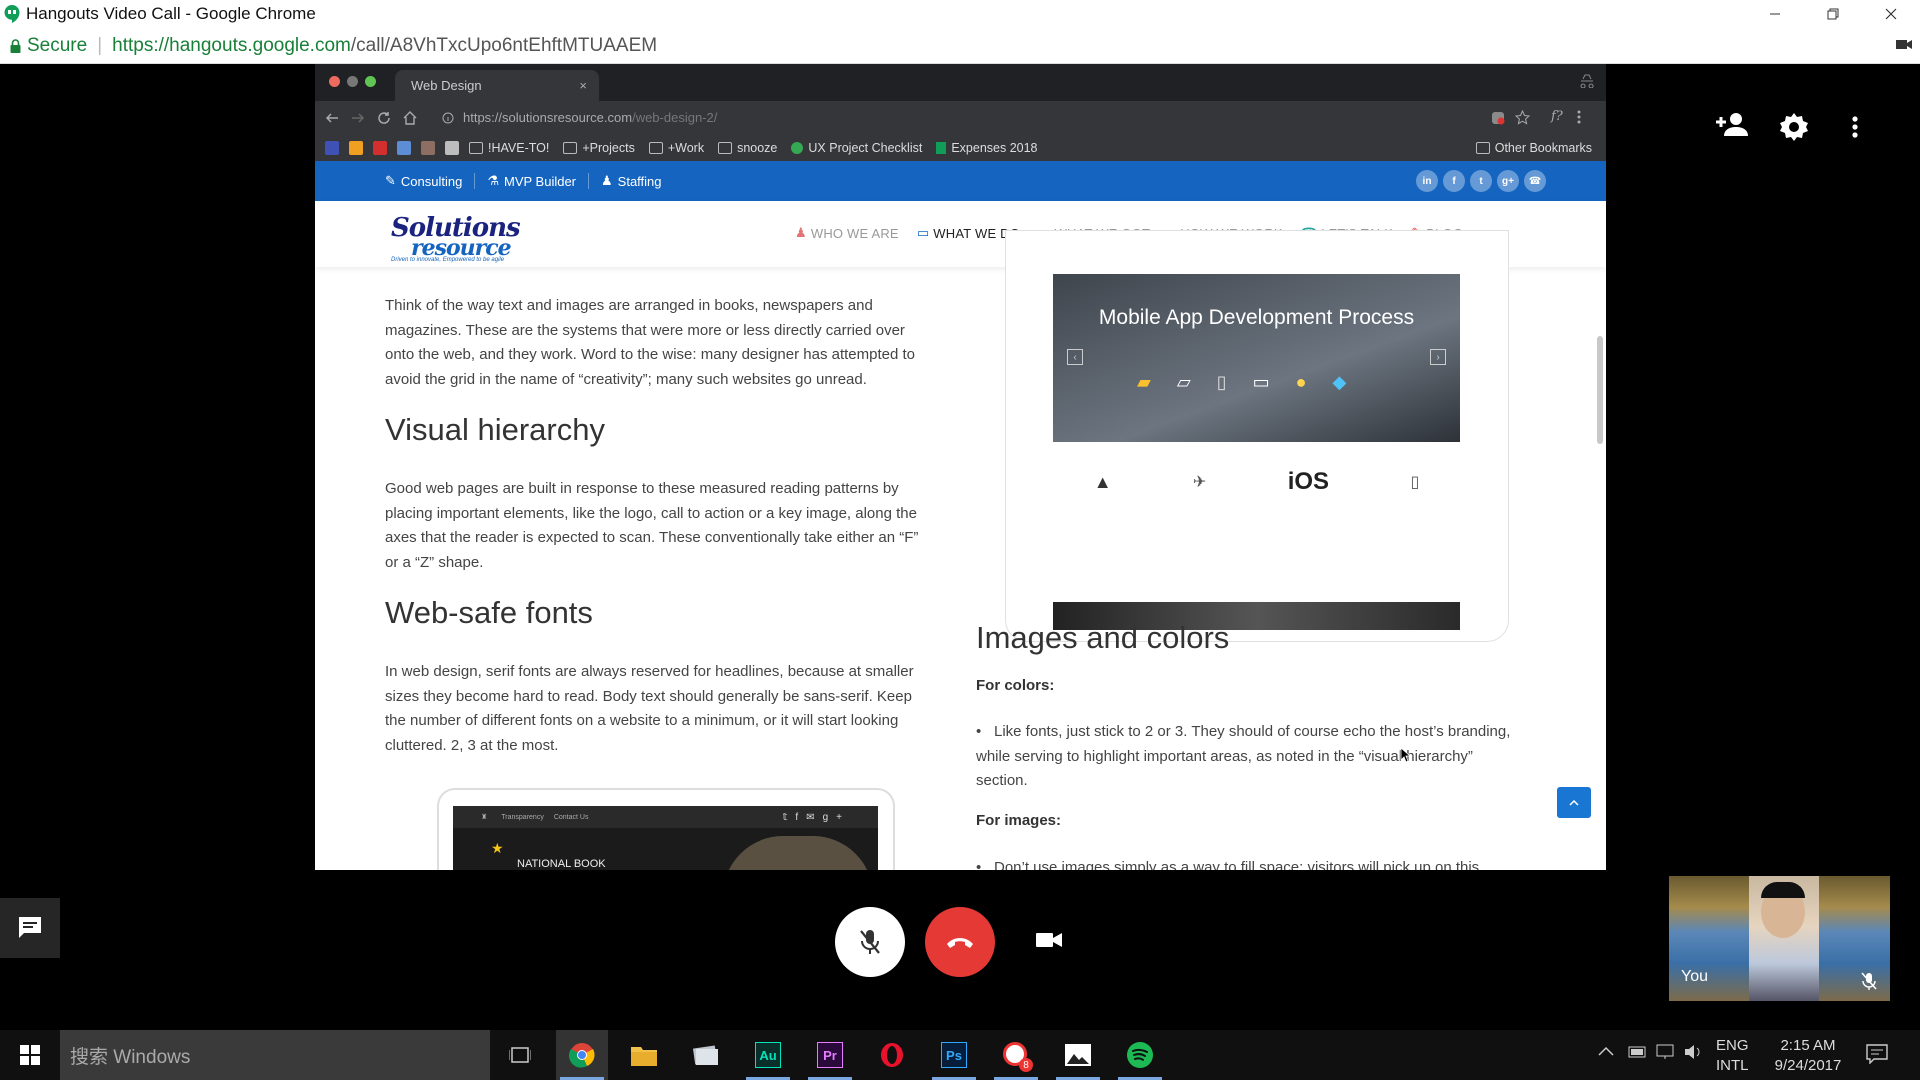 Image resolution: width=1920 pixels, height=1080 pixels. Describe the element at coordinates (644, 1055) in the screenshot. I see `file-explorer-icon` at that location.